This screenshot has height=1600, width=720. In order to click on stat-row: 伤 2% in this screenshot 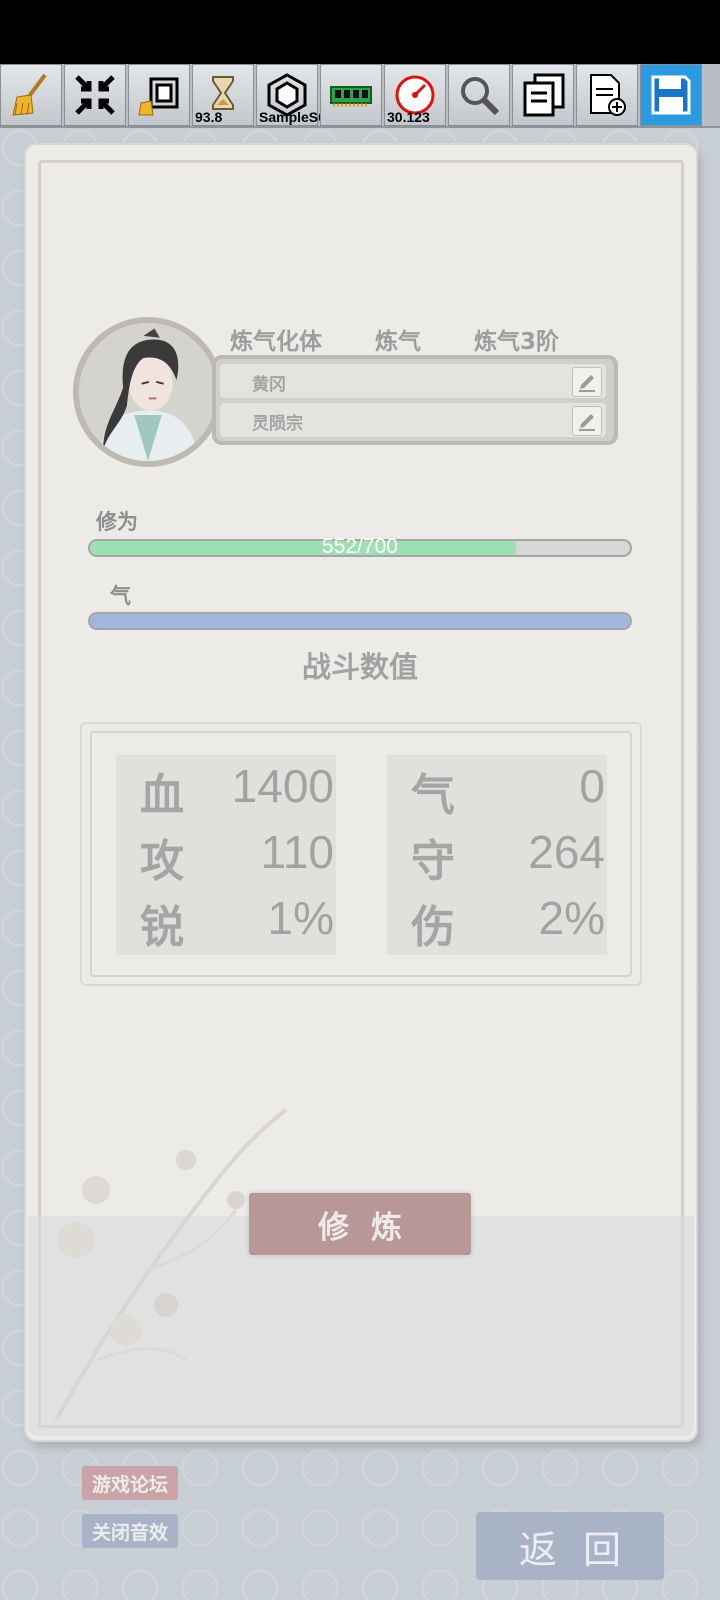, I will do `click(497, 920)`.